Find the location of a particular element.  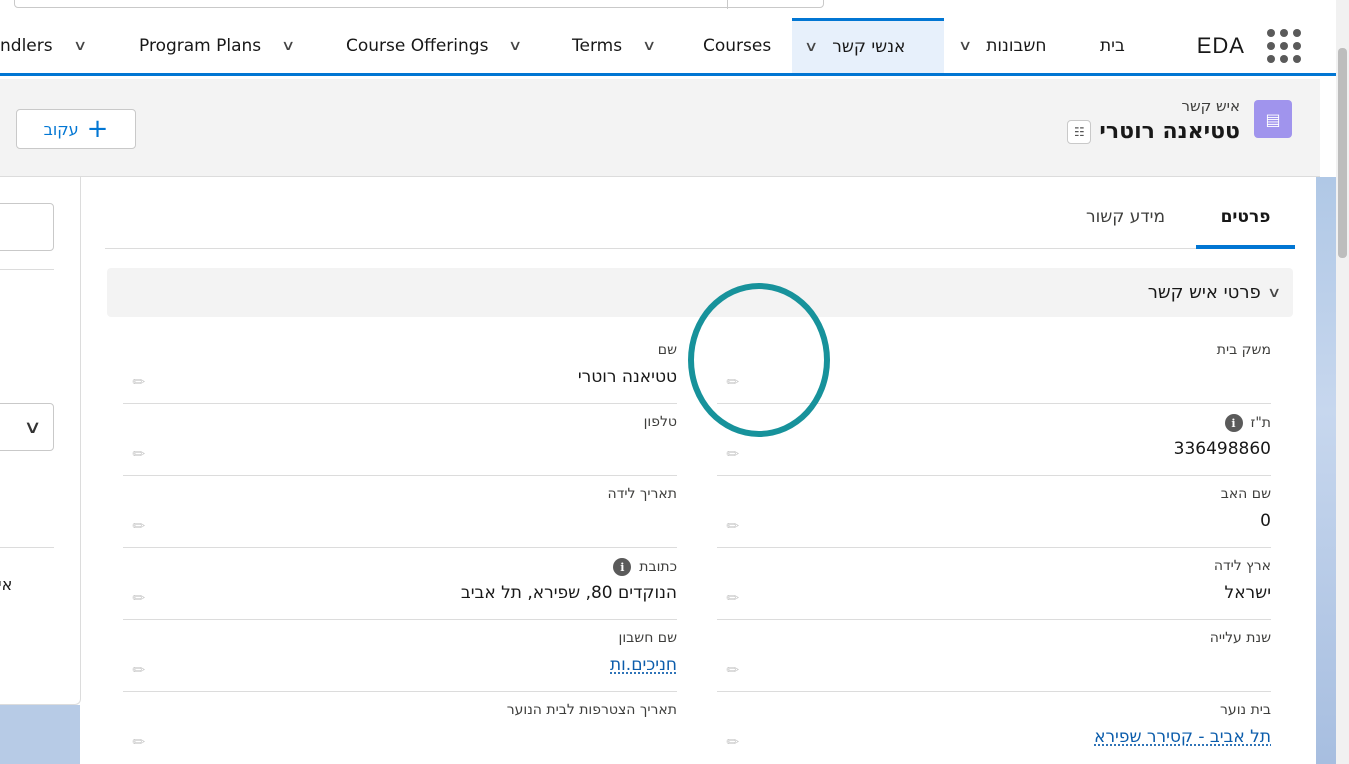

hierarchy-icon: ☷ is located at coordinates (1079, 131).